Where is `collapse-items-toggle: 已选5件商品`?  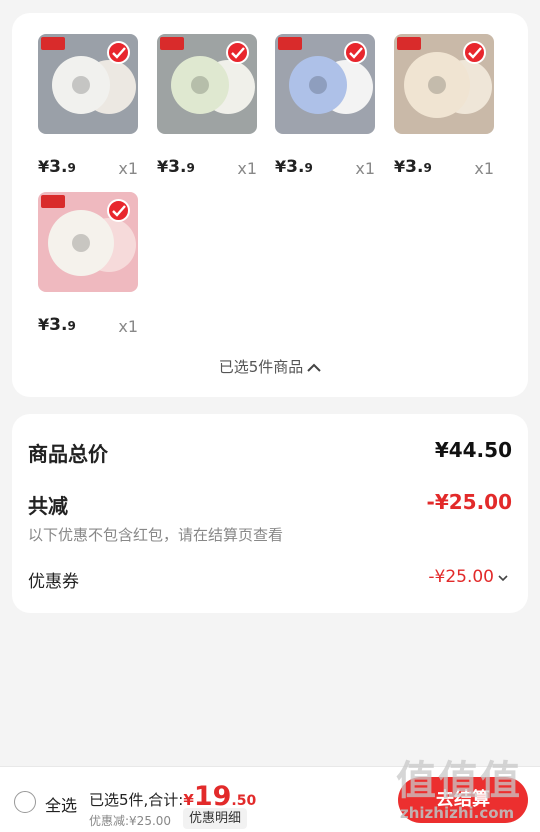
collapse-items-toggle: 已选5件商品 is located at coordinates (270, 366).